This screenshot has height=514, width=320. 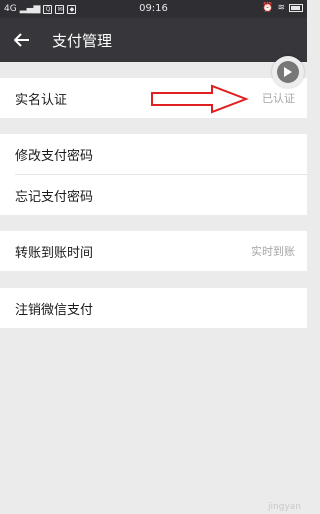 What do you see at coordinates (284, 507) in the screenshot?
I see `watermark: jingyan` at bounding box center [284, 507].